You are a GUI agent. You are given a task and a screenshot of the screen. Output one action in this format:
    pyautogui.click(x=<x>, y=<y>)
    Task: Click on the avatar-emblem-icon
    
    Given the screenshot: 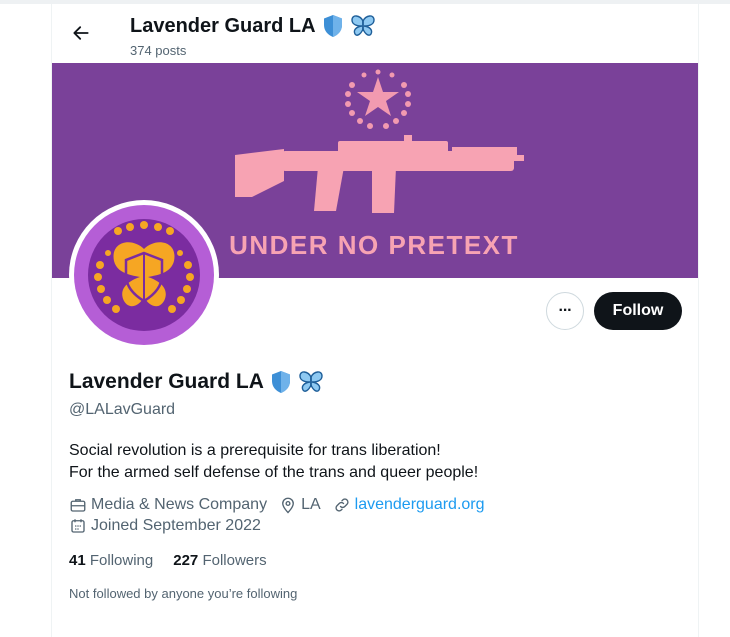 What is the action you would take?
    pyautogui.click(x=144, y=275)
    